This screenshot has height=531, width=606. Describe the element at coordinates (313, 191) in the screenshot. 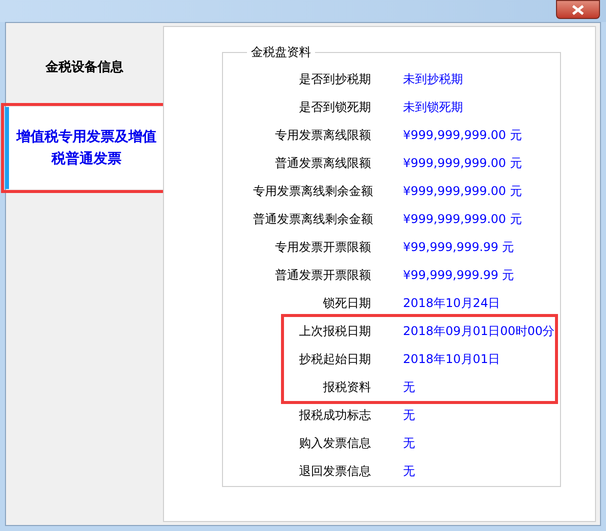

I see `field-label: 专用发票离线剩余金额` at that location.